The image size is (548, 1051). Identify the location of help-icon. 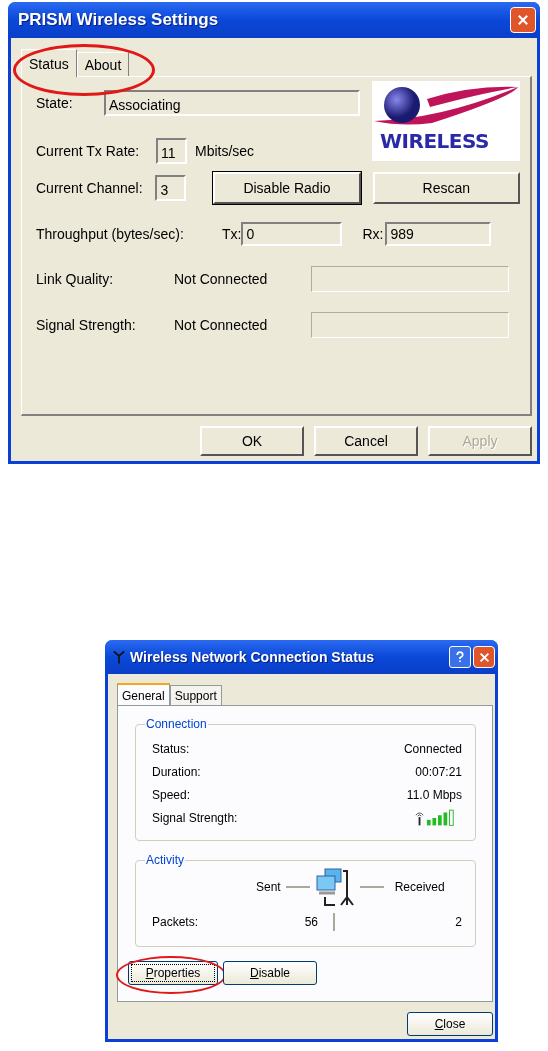
(460, 657).